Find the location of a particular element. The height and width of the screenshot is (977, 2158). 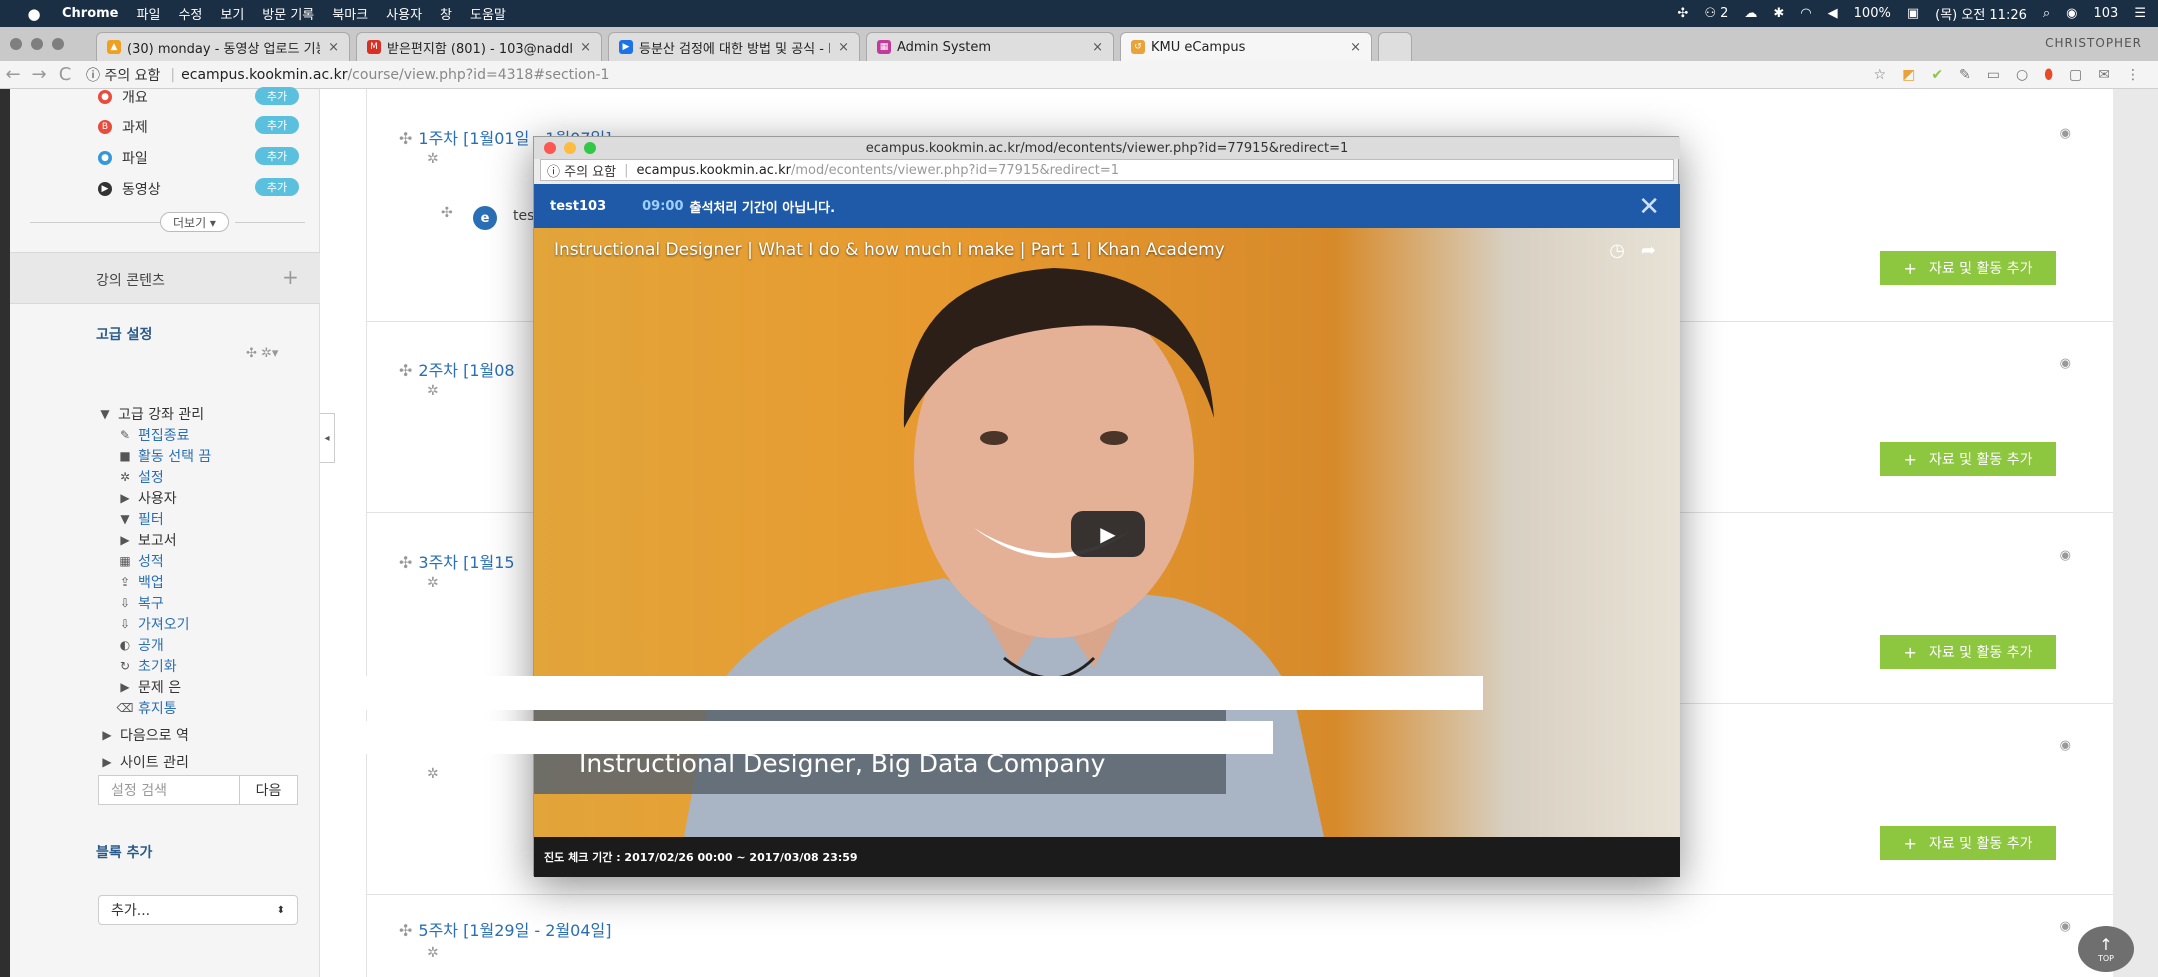

extension-pen-icon: ✎ is located at coordinates (1965, 75).